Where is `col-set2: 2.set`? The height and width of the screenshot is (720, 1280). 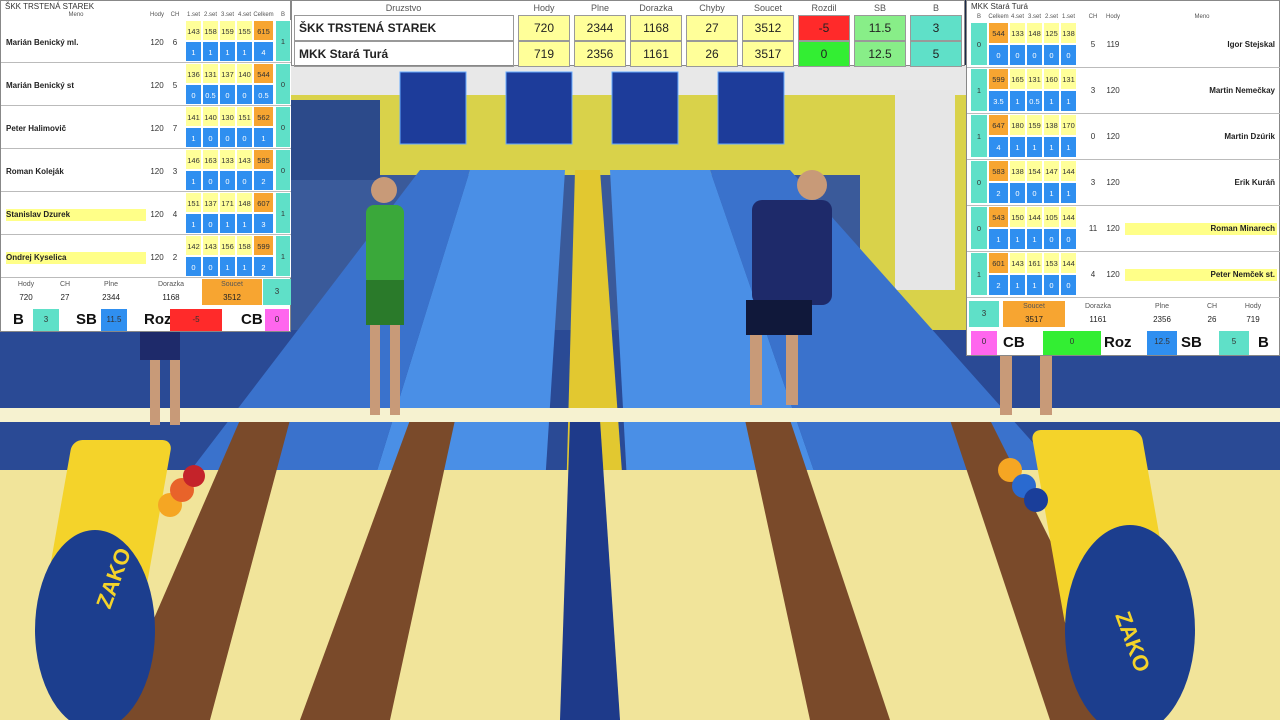
col-set2: 2.set is located at coordinates (1051, 17).